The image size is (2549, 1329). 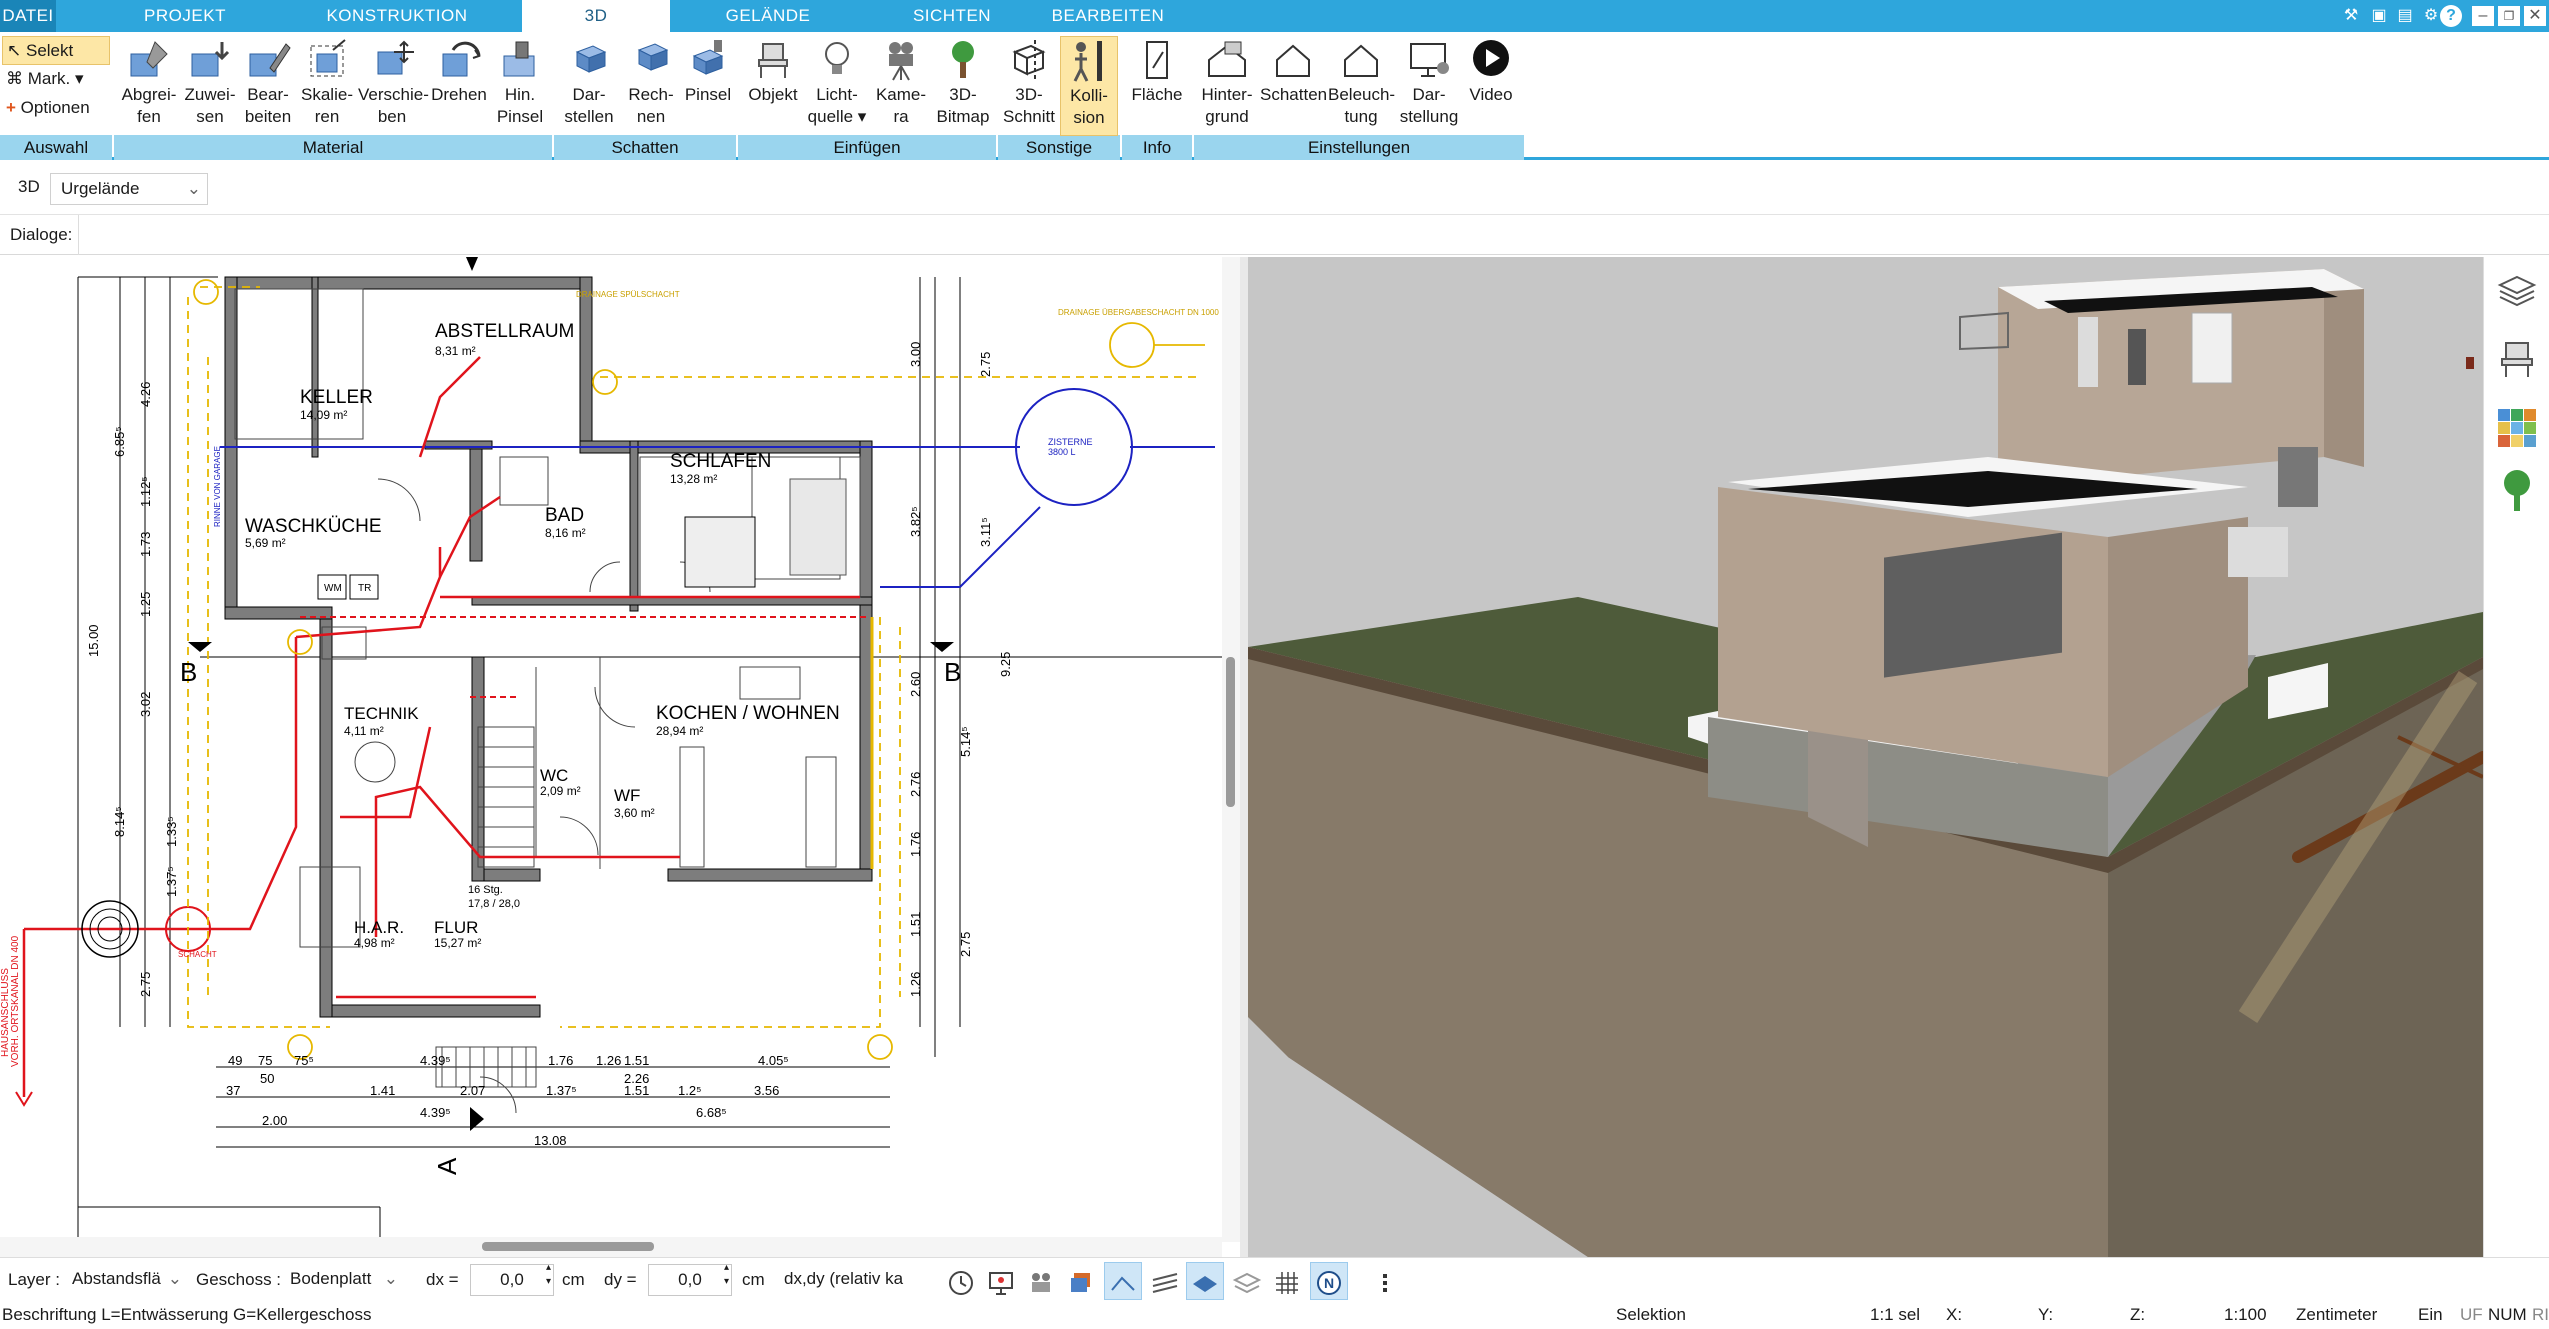 What do you see at coordinates (837, 58) in the screenshot?
I see `lightbulb-icon` at bounding box center [837, 58].